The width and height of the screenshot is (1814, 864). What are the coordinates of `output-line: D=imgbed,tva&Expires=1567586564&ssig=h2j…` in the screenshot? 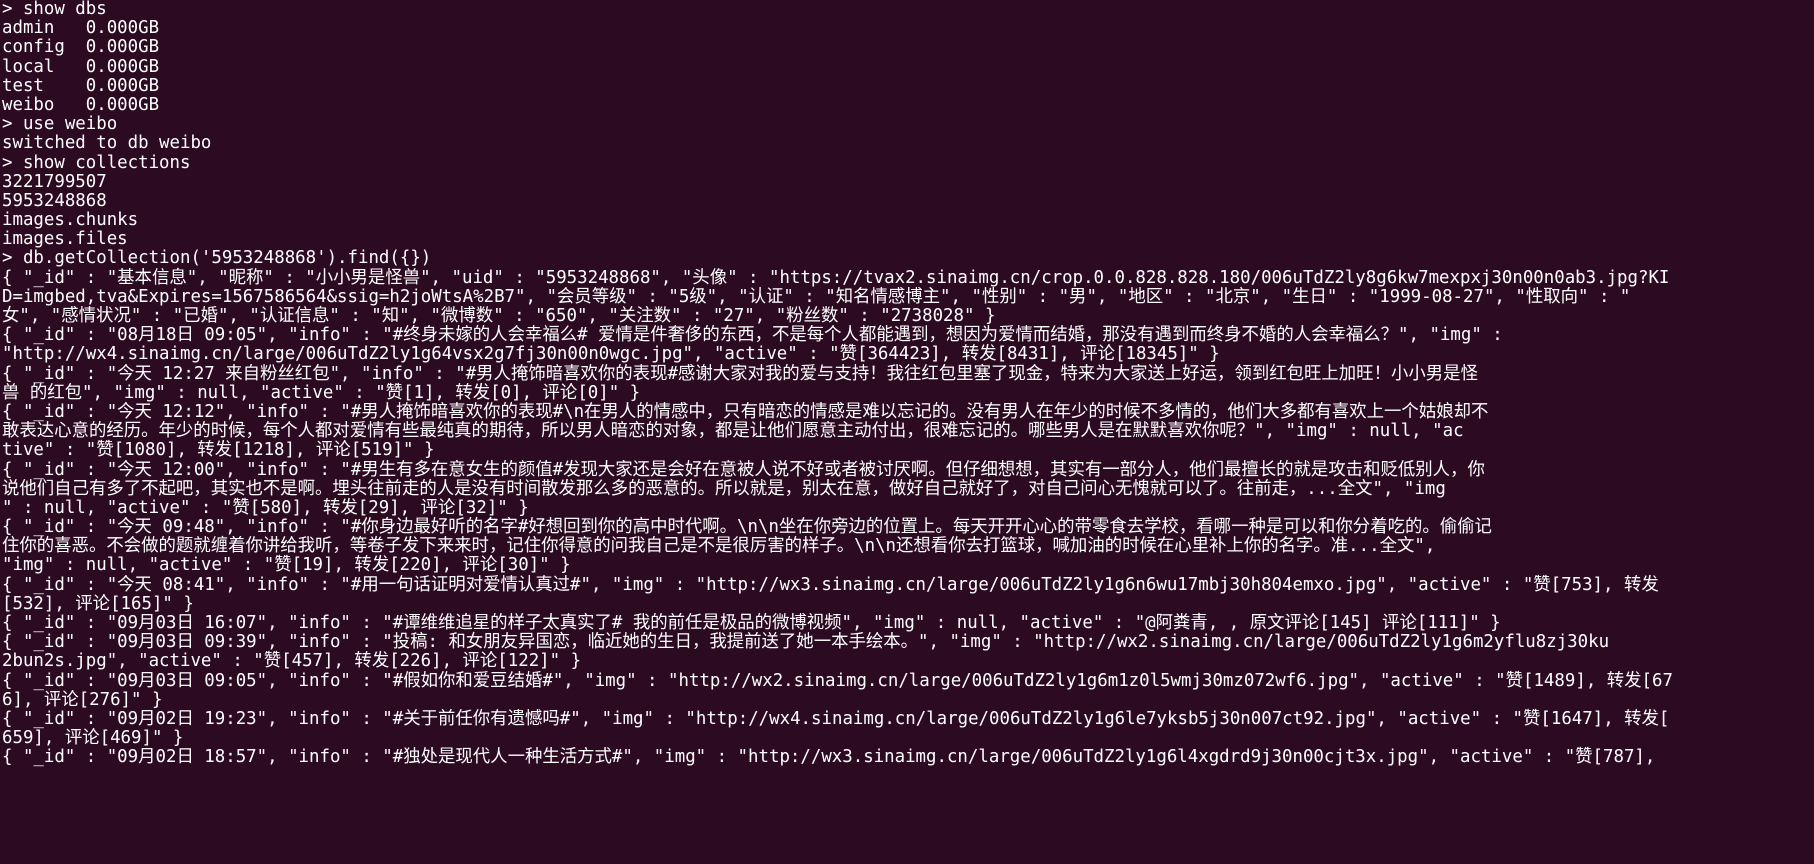 It's located at (816, 296).